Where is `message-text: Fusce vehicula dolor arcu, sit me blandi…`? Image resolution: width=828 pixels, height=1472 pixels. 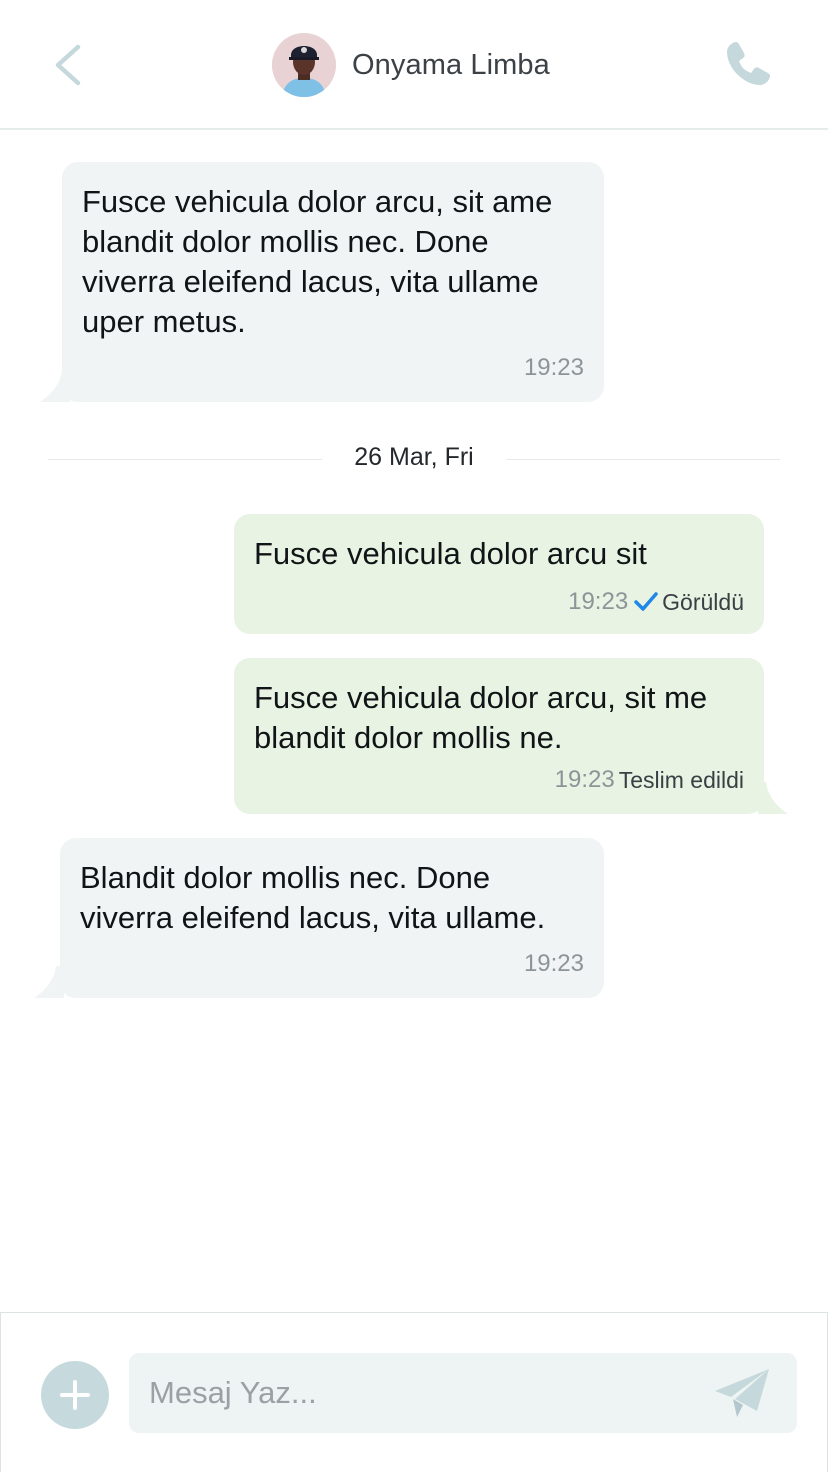
message-text: Fusce vehicula dolor arcu, sit me blandi… is located at coordinates (481, 717).